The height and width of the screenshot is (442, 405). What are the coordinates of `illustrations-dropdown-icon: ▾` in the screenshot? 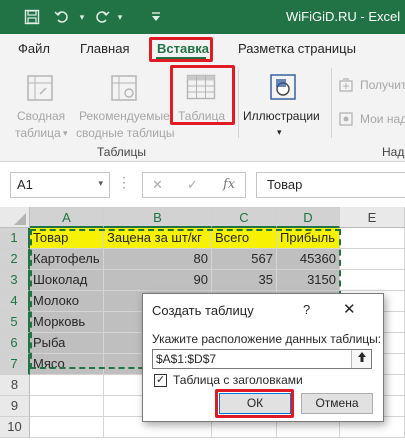 It's located at (279, 132).